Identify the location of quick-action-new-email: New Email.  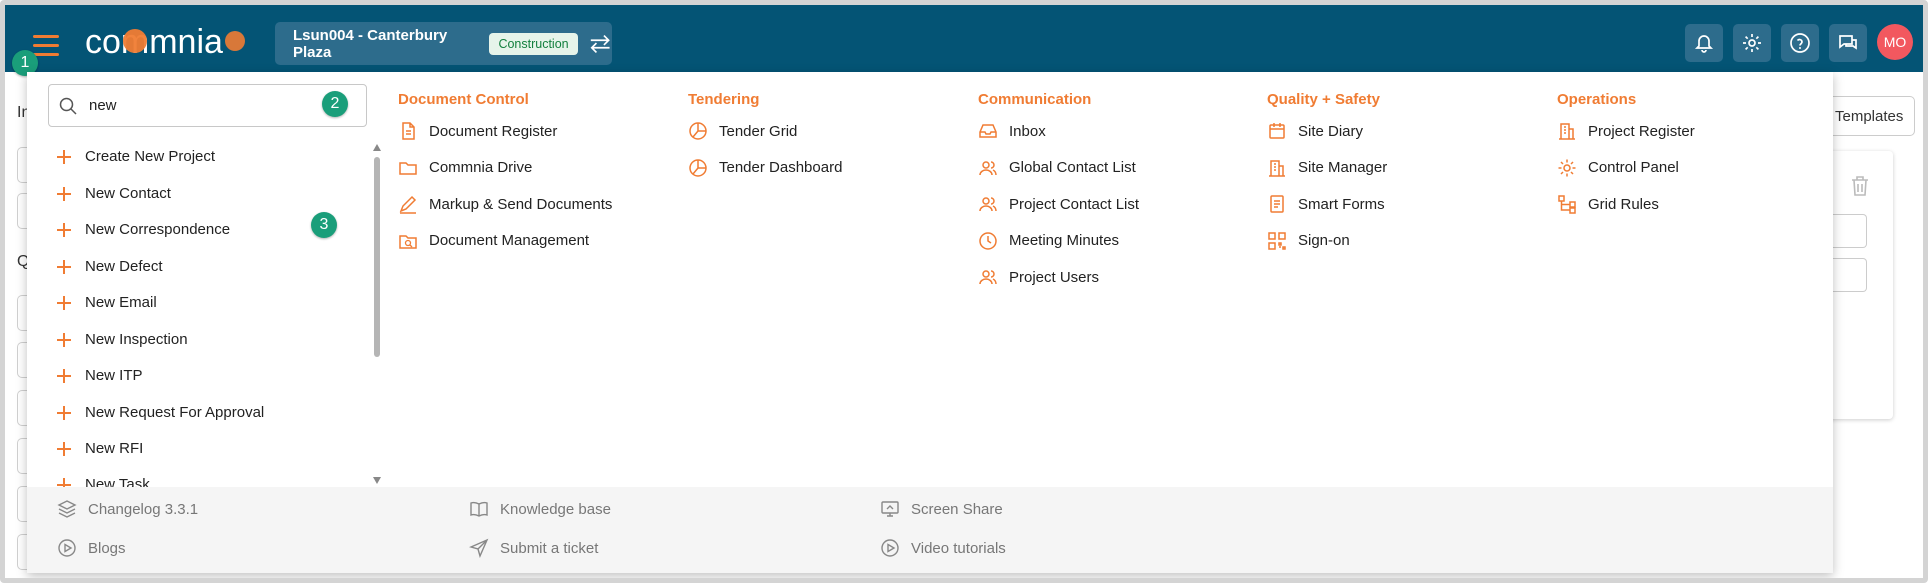
(107, 302).